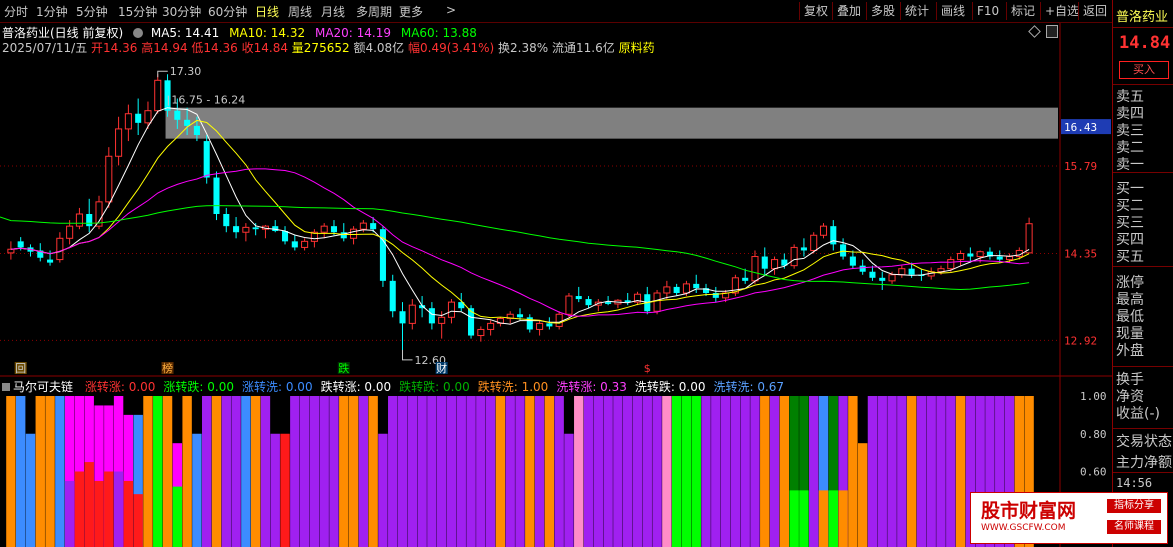 This screenshot has height=547, width=1173. I want to click on collapse-icon, so click(138, 33).